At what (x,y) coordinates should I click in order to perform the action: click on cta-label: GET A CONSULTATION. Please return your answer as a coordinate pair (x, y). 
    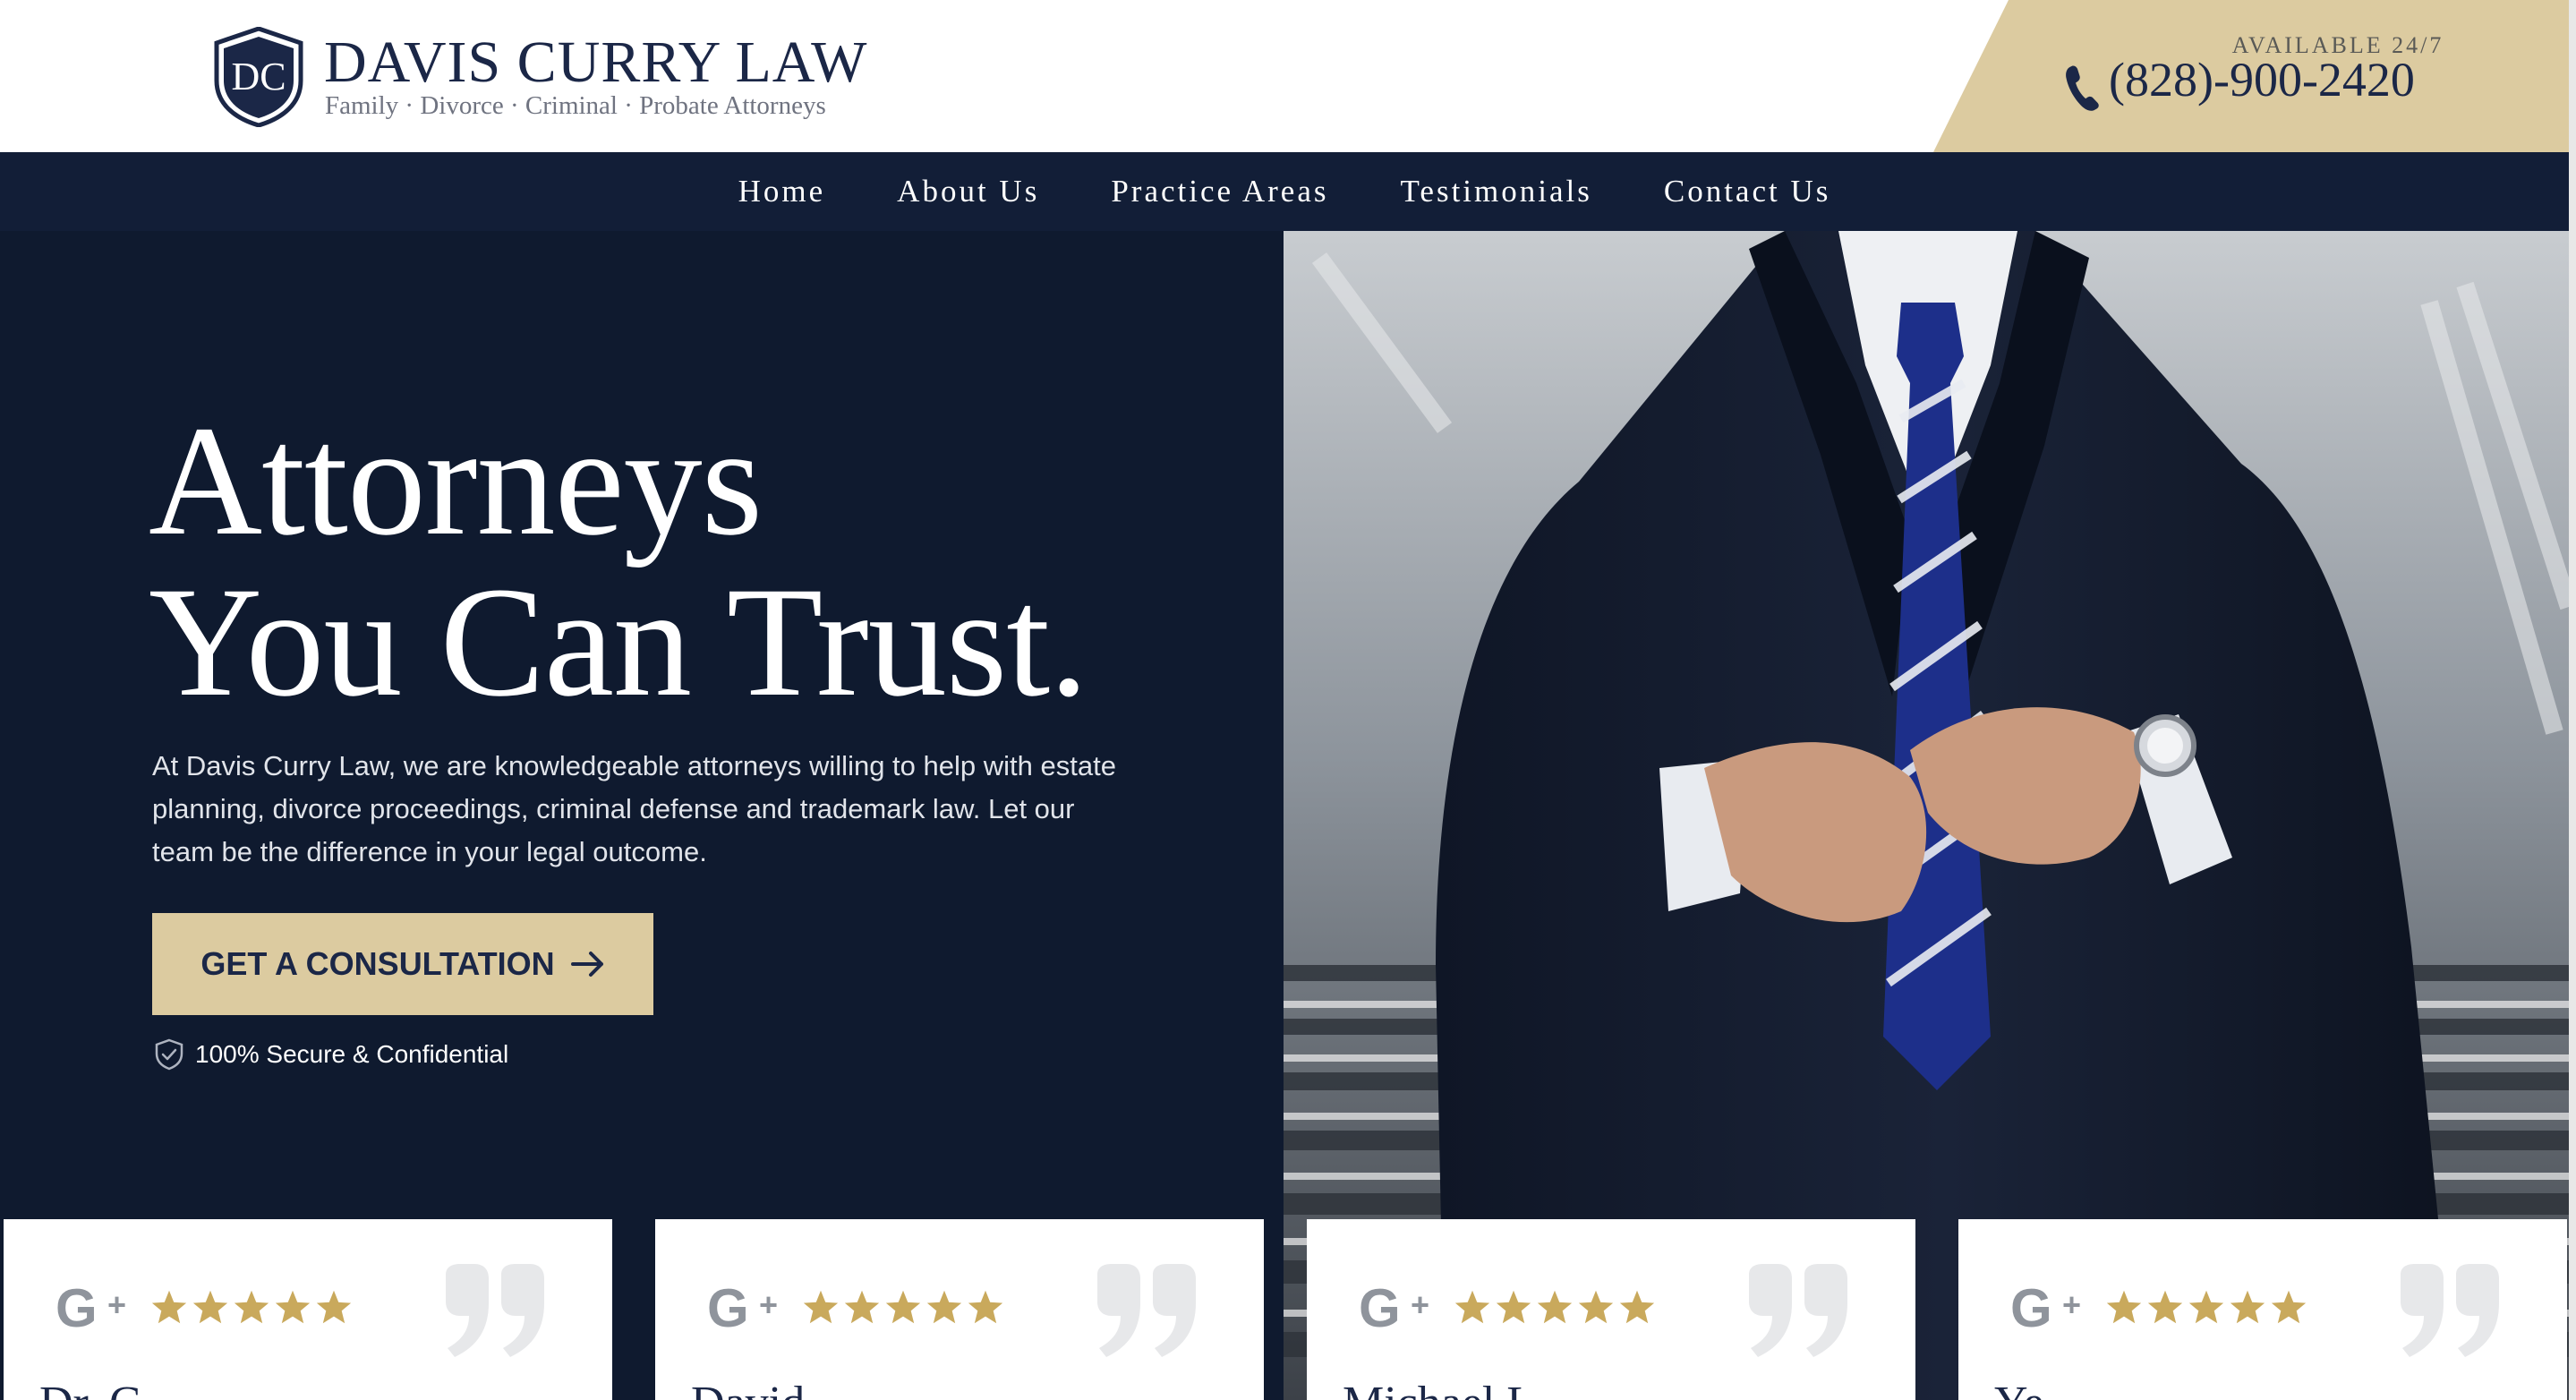
    Looking at the image, I should click on (377, 963).